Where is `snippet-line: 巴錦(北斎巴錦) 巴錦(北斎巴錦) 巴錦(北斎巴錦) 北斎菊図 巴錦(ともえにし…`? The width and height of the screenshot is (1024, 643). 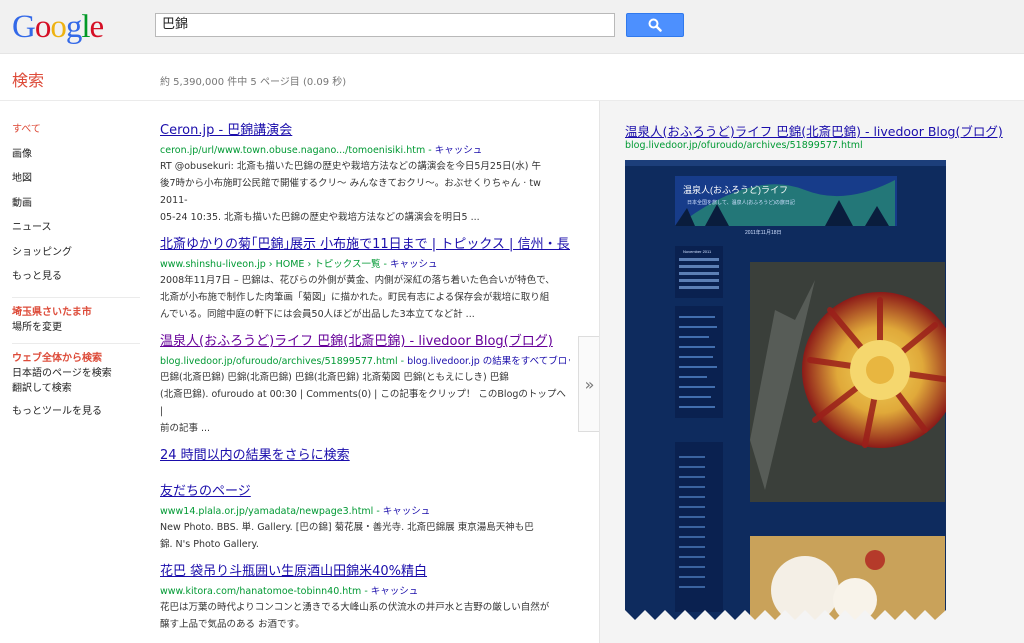
snippet-line: 巴錦(北斎巴錦) 巴錦(北斎巴錦) 巴錦(北斎巴錦) 北斎菊図 巴錦(ともえにし… is located at coordinates (334, 377).